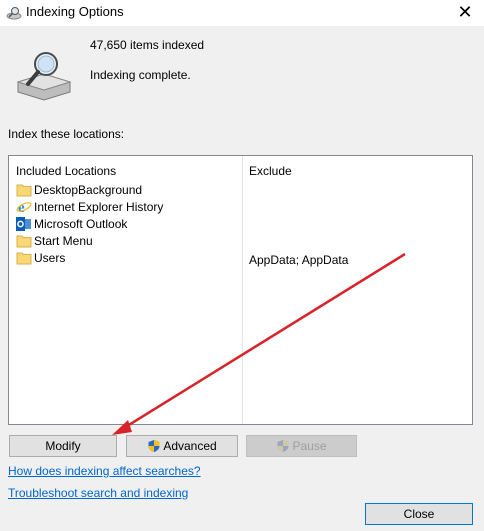  What do you see at coordinates (419, 514) in the screenshot?
I see `close-button: Close` at bounding box center [419, 514].